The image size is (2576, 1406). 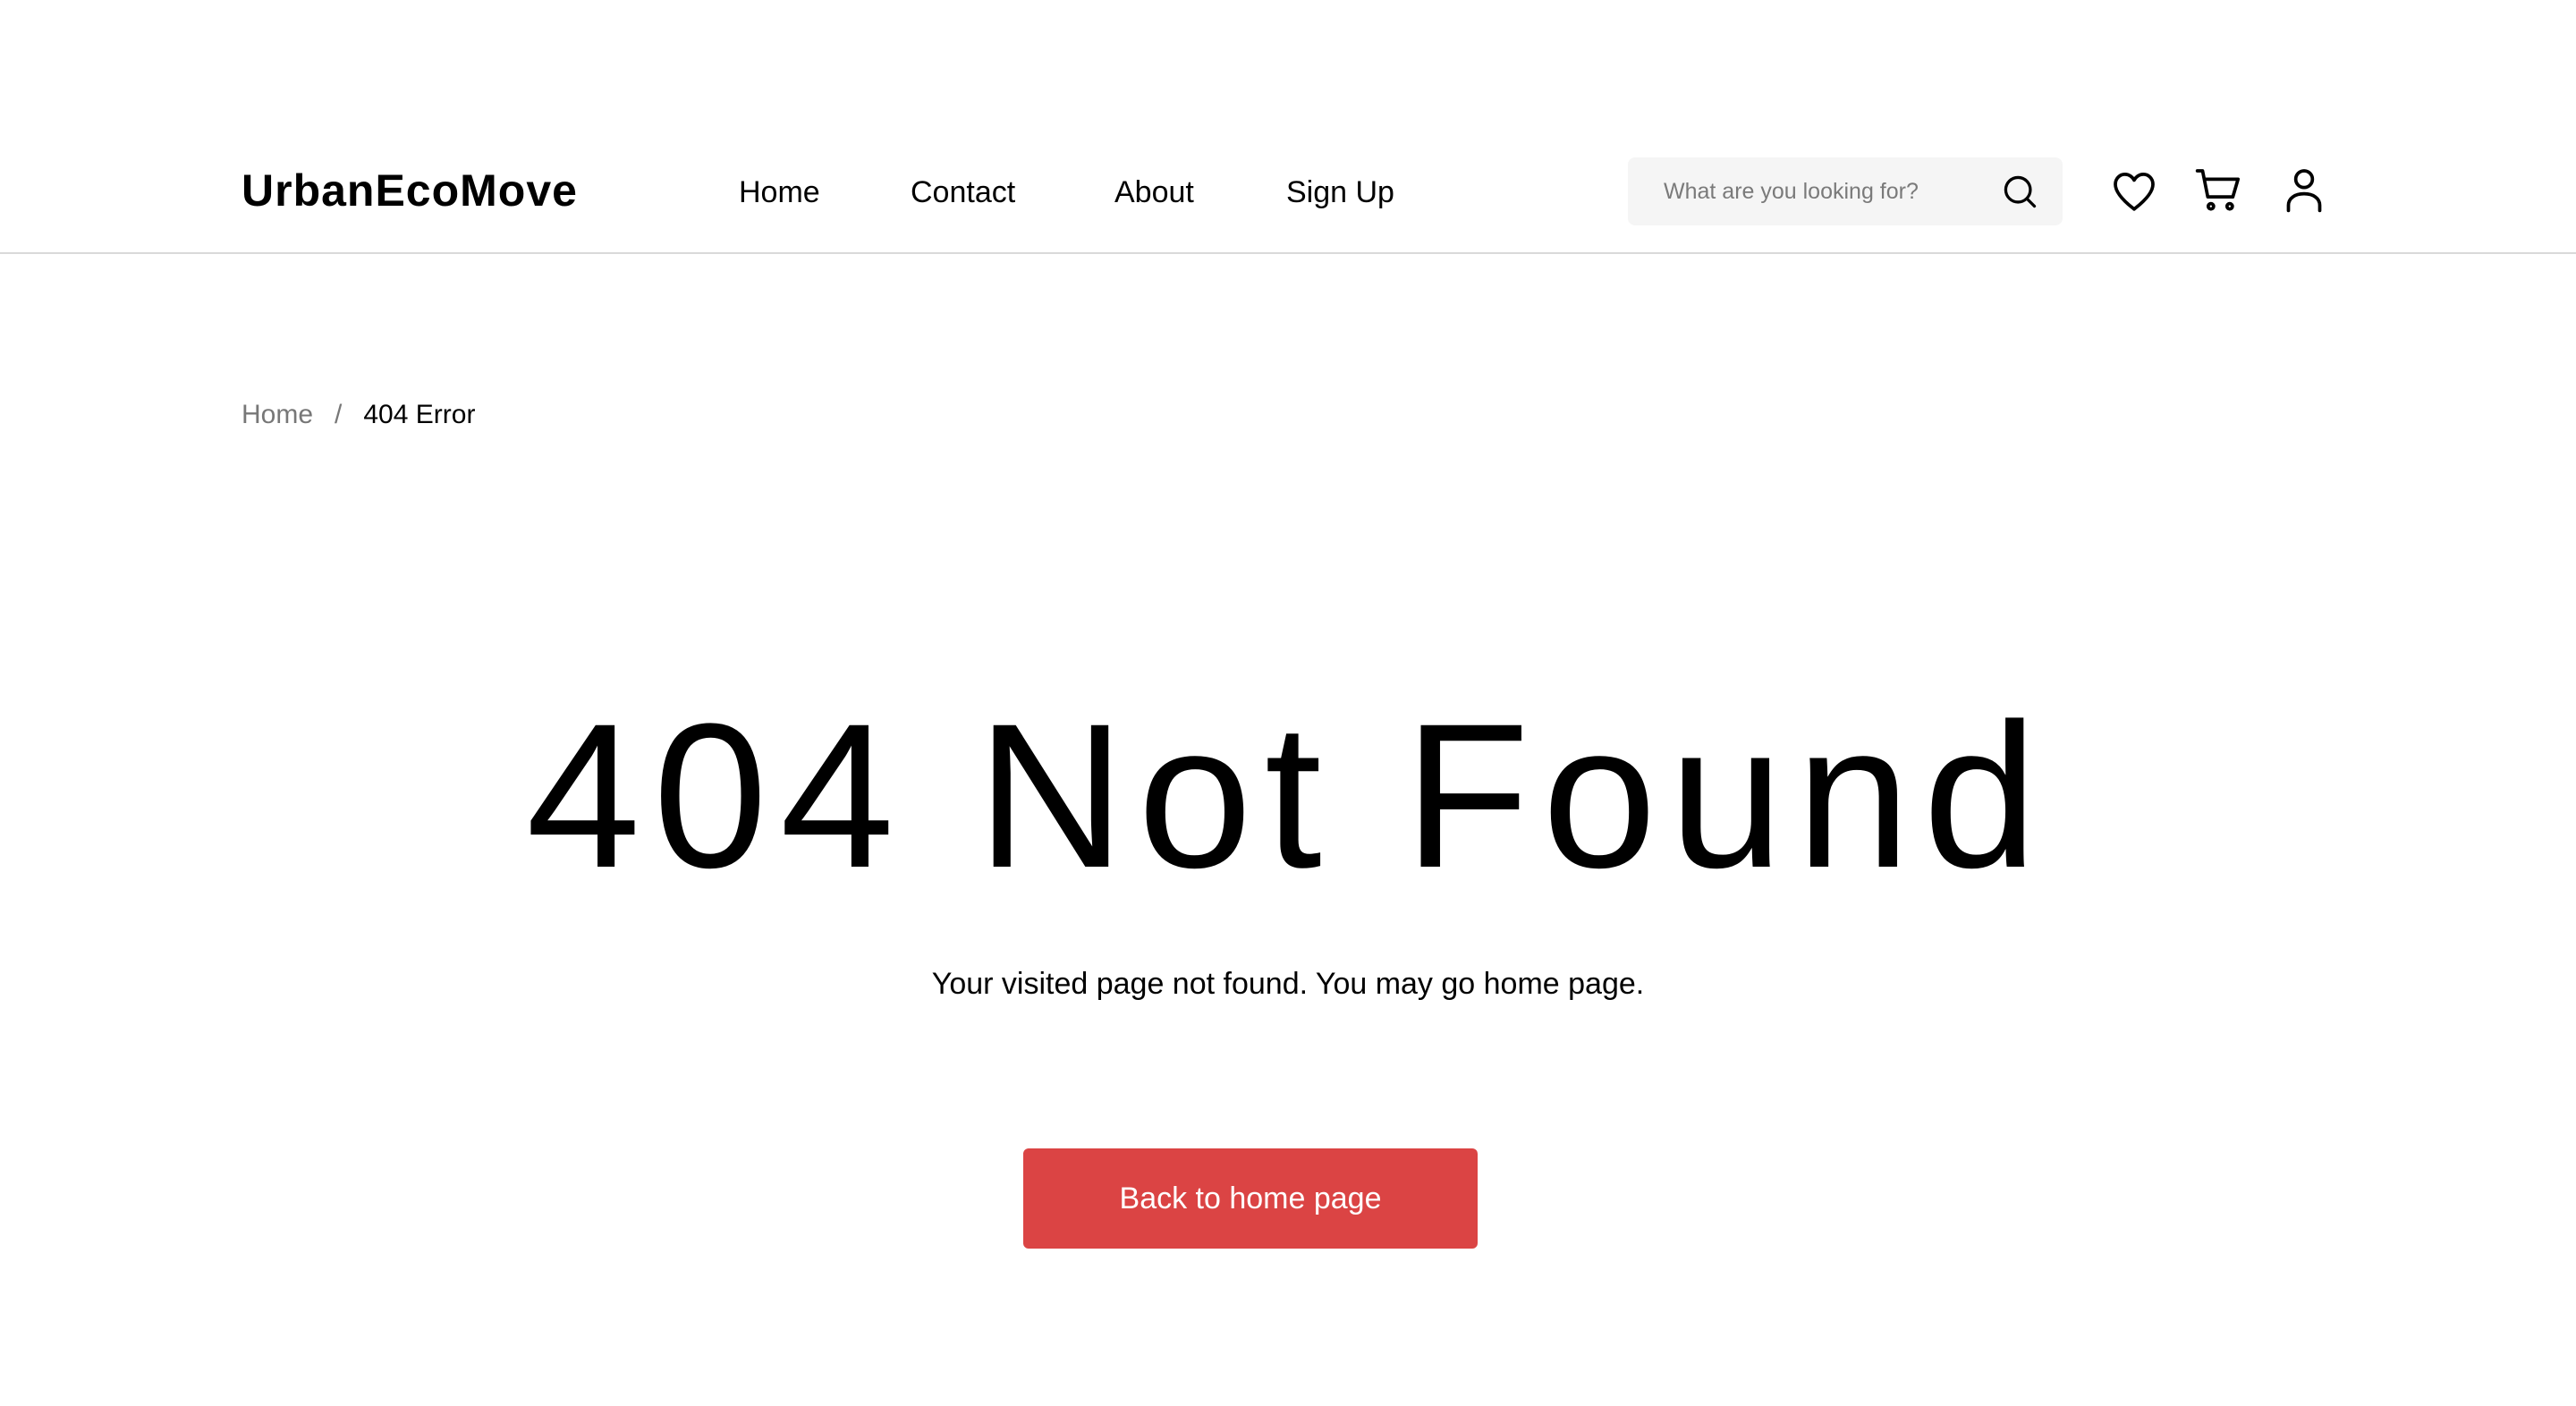 What do you see at coordinates (358, 415) in the screenshot?
I see `breadcrumb: Home / 404 Error` at bounding box center [358, 415].